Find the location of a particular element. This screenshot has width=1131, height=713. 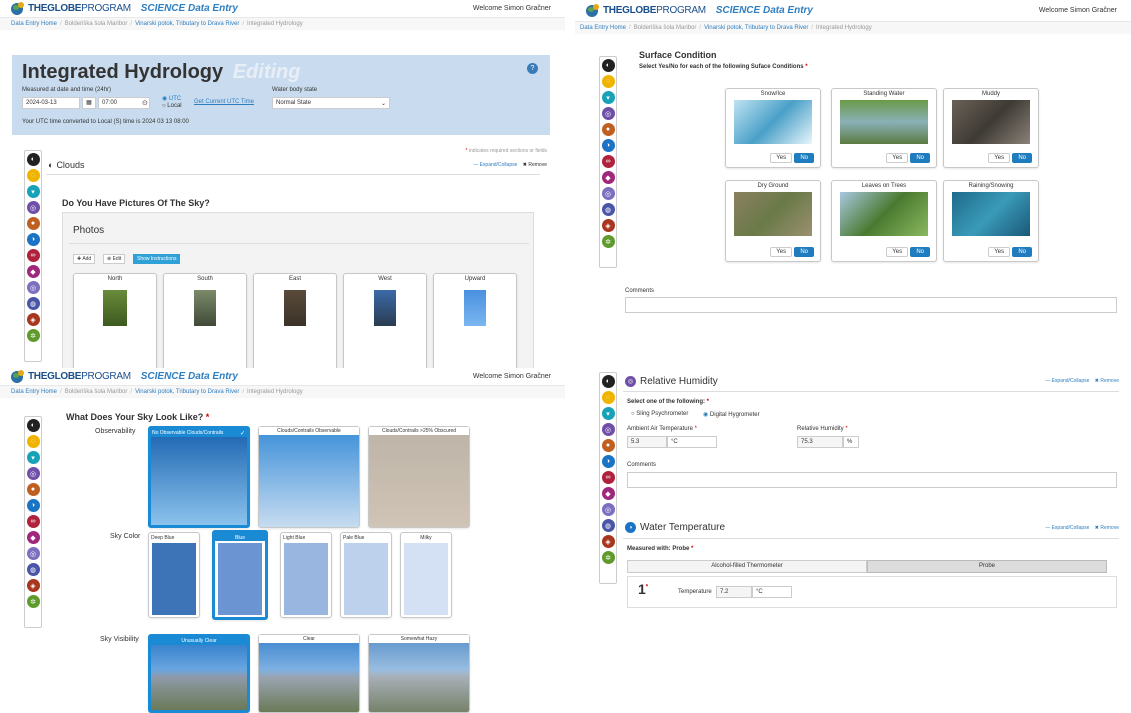

tab-probe: Probe is located at coordinates (987, 566).